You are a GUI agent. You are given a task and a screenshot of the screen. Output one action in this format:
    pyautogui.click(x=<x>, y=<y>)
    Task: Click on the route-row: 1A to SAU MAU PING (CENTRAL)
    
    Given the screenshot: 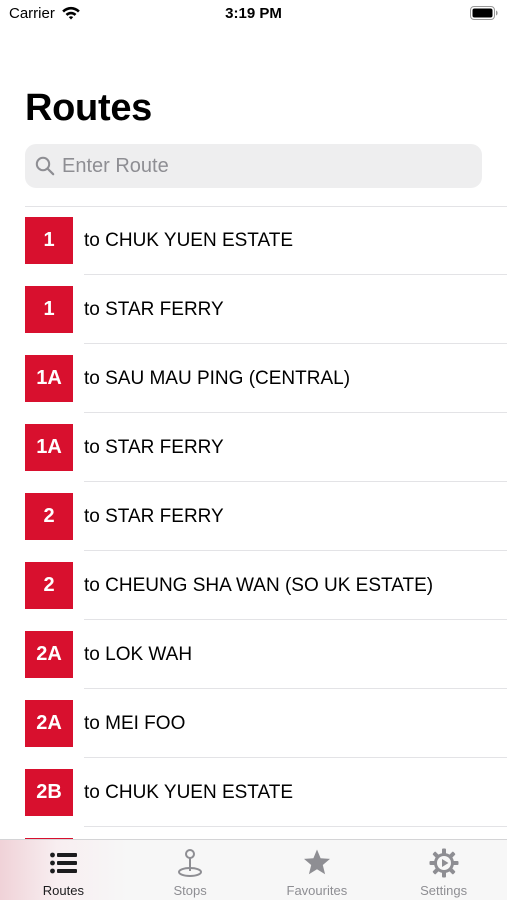 What is the action you would take?
    pyautogui.click(x=253, y=378)
    